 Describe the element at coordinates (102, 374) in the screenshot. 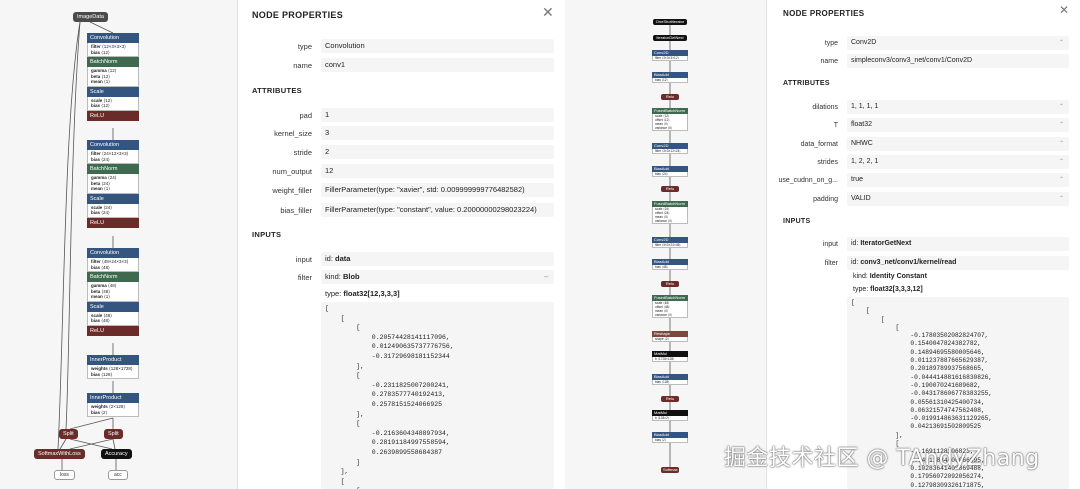

I see `node-attr: bias ⟨128⟩` at that location.